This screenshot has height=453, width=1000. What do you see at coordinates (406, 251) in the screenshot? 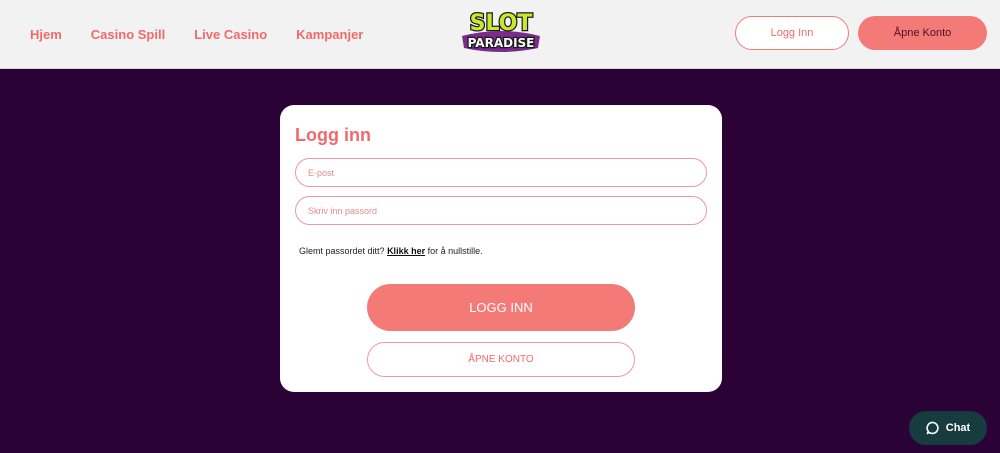
I see `forgot-password-link: Klikk her` at bounding box center [406, 251].